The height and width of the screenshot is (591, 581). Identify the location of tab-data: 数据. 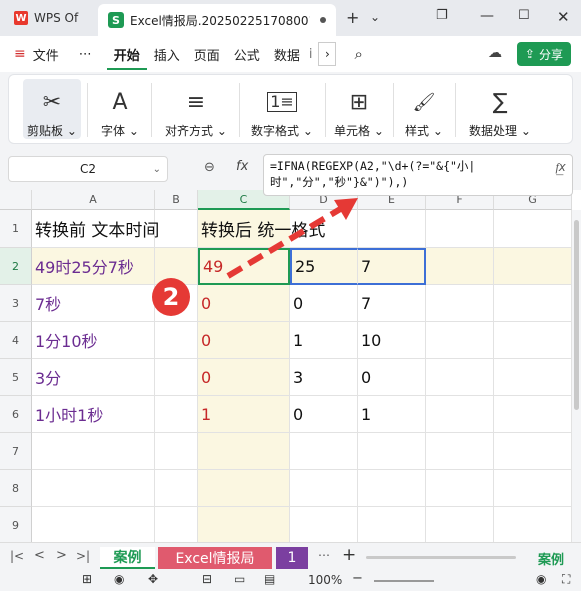
(287, 54).